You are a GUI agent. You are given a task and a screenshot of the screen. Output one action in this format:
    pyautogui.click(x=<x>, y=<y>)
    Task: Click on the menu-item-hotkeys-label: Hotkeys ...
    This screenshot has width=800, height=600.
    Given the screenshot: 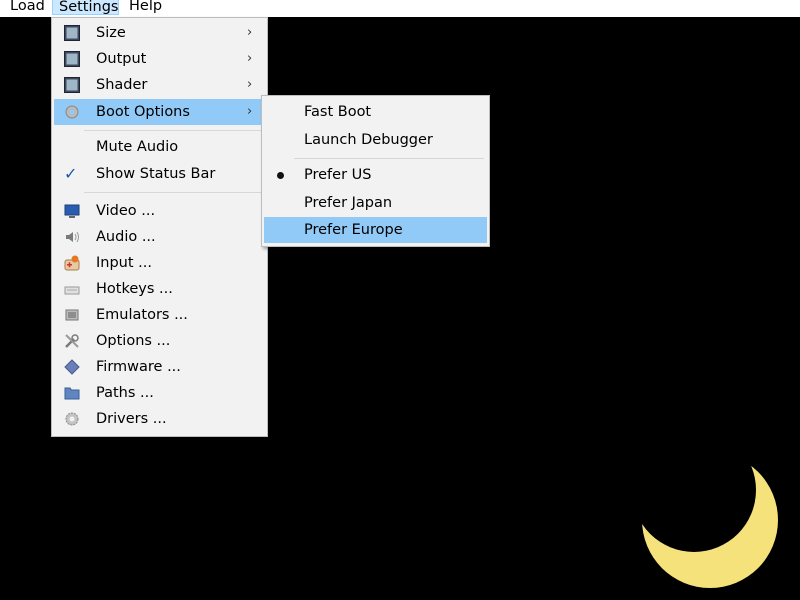 What is the action you would take?
    pyautogui.click(x=134, y=289)
    